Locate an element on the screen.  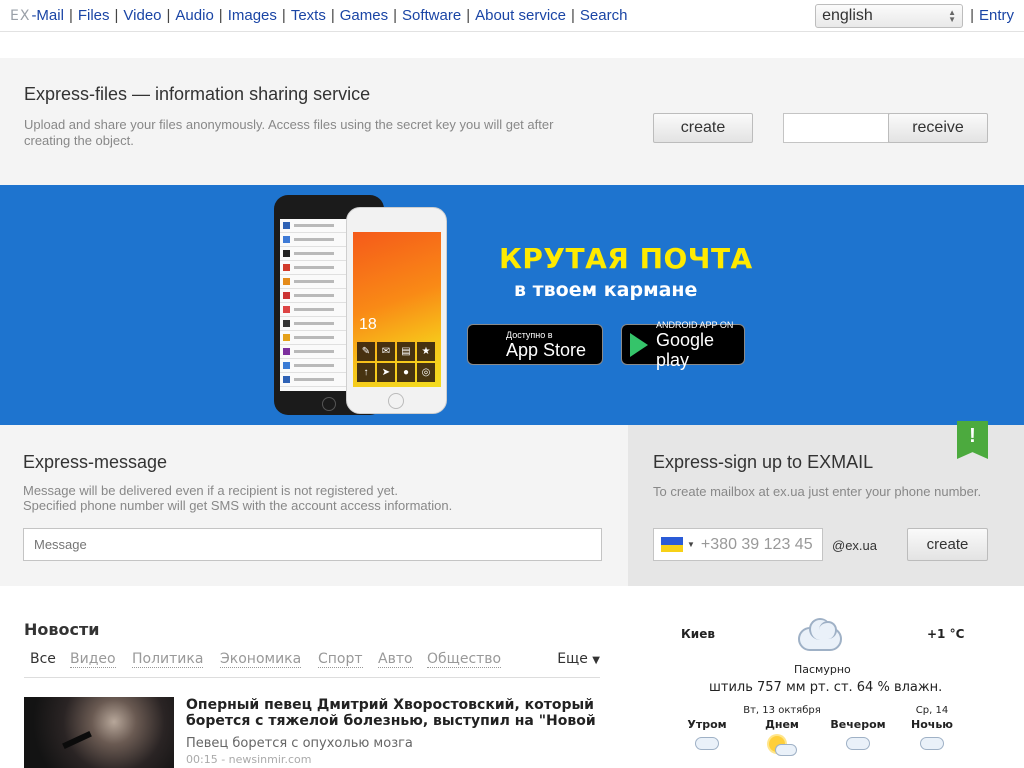
sun-cloud-icon is located at coordinates (782, 747).